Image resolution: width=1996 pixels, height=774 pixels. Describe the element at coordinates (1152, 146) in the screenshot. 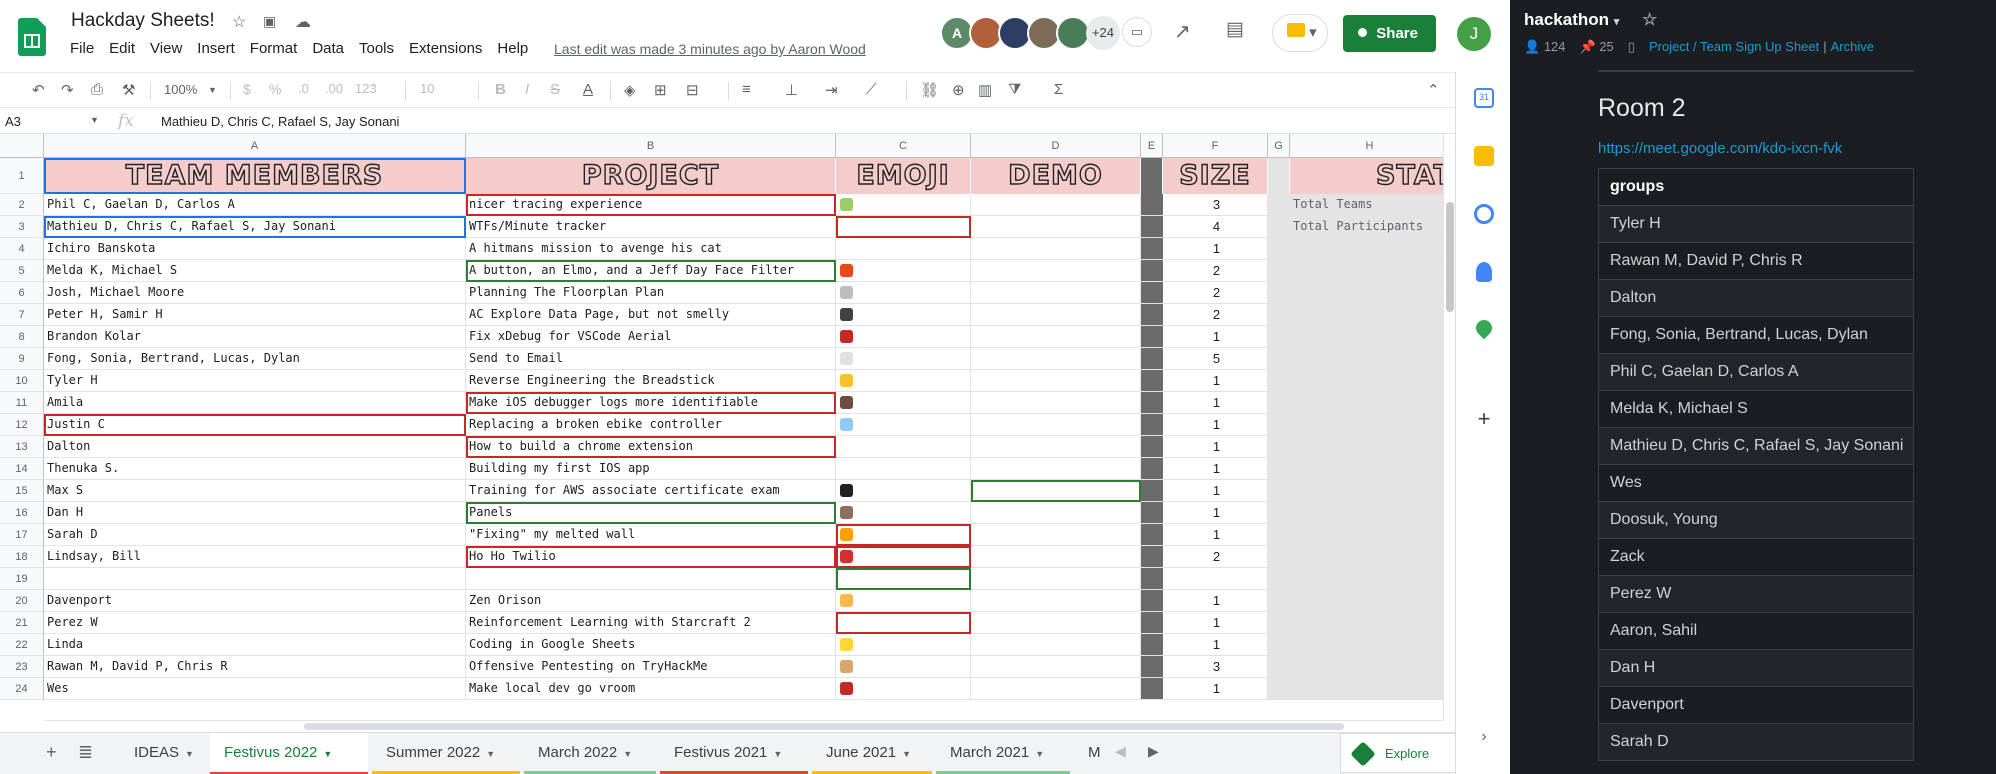

I see `column-header: E` at that location.